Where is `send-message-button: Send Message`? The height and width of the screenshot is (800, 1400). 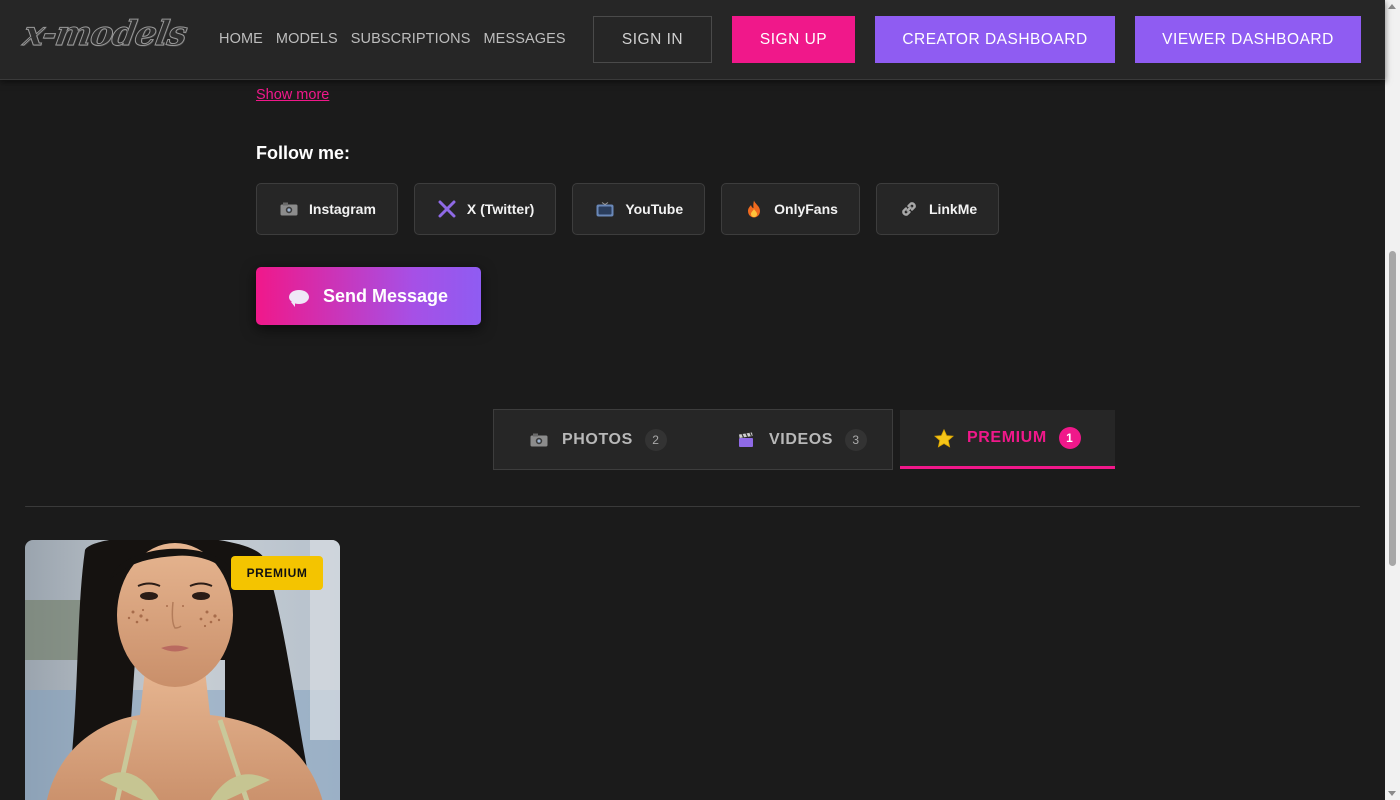 send-message-button: Send Message is located at coordinates (368, 296).